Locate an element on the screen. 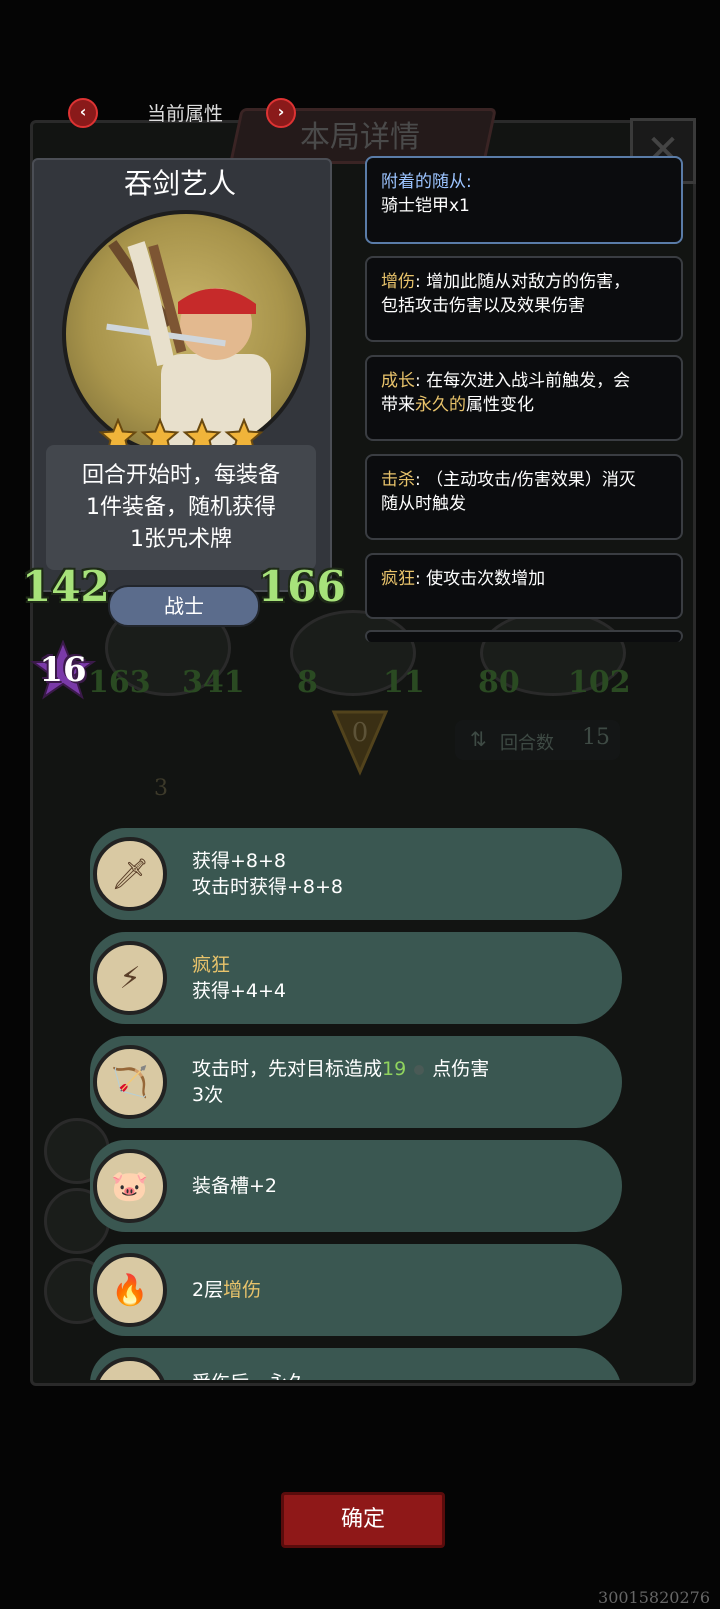  keyword-title: 击杀 is located at coordinates (398, 480).